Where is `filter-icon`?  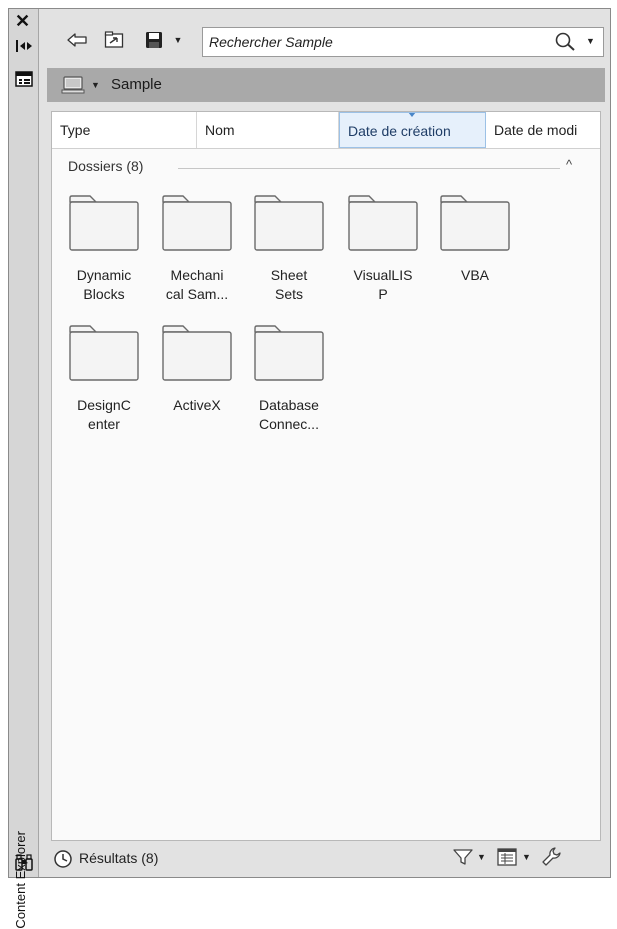
filter-icon is located at coordinates (463, 857).